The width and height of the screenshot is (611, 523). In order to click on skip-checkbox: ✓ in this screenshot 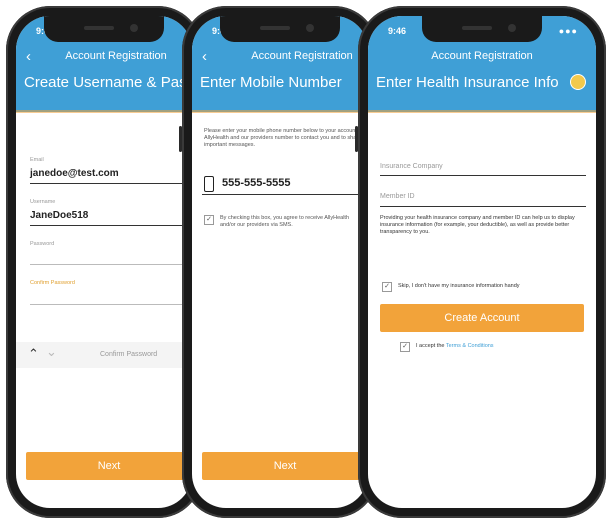, I will do `click(387, 287)`.